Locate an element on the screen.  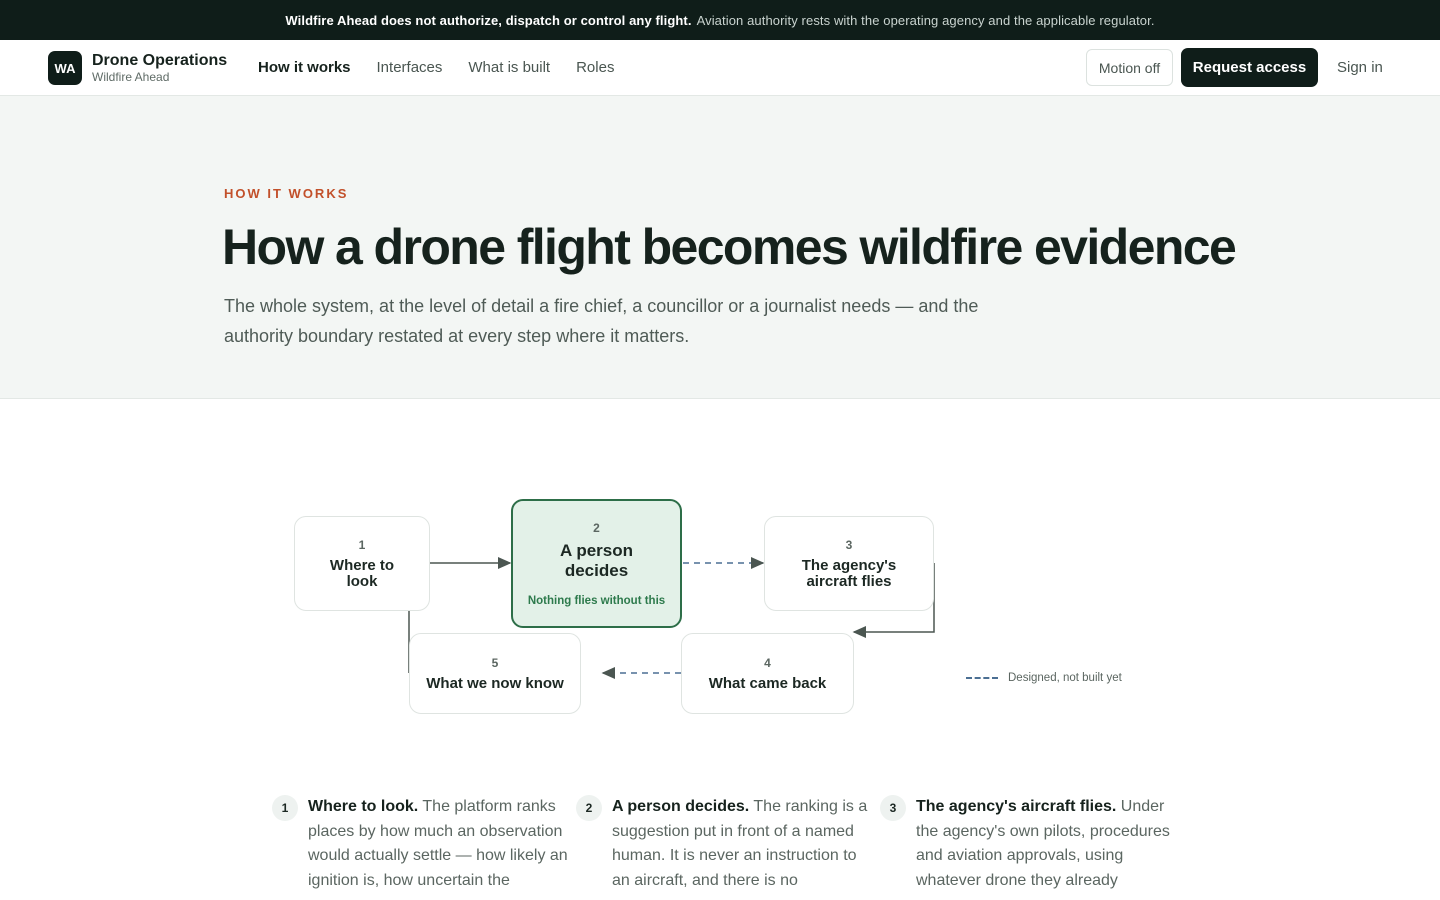
diagram-legend: Designed, not built yet is located at coordinates (1044, 678).